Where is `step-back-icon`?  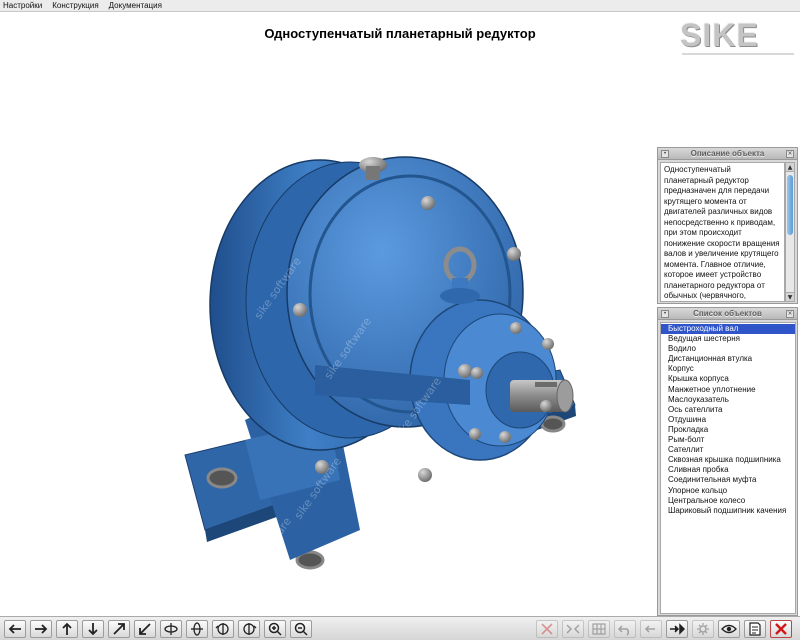
step-back-icon is located at coordinates (649, 629).